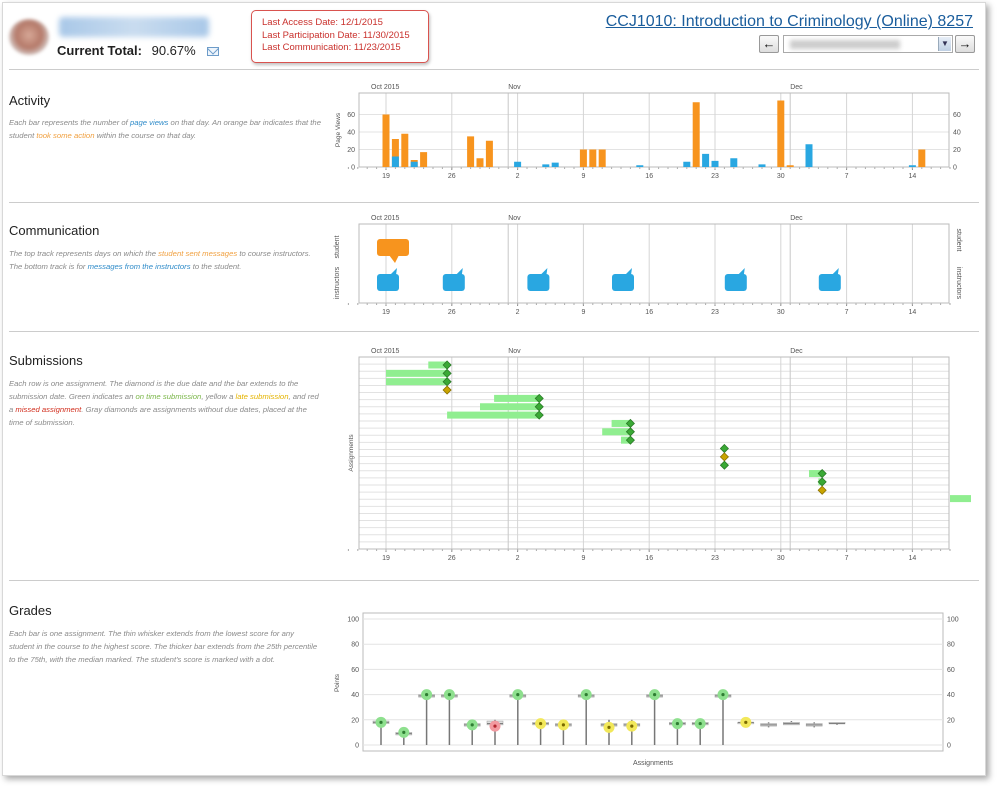  What do you see at coordinates (173, 50) in the screenshot?
I see `current-total-value: 90.67%` at bounding box center [173, 50].